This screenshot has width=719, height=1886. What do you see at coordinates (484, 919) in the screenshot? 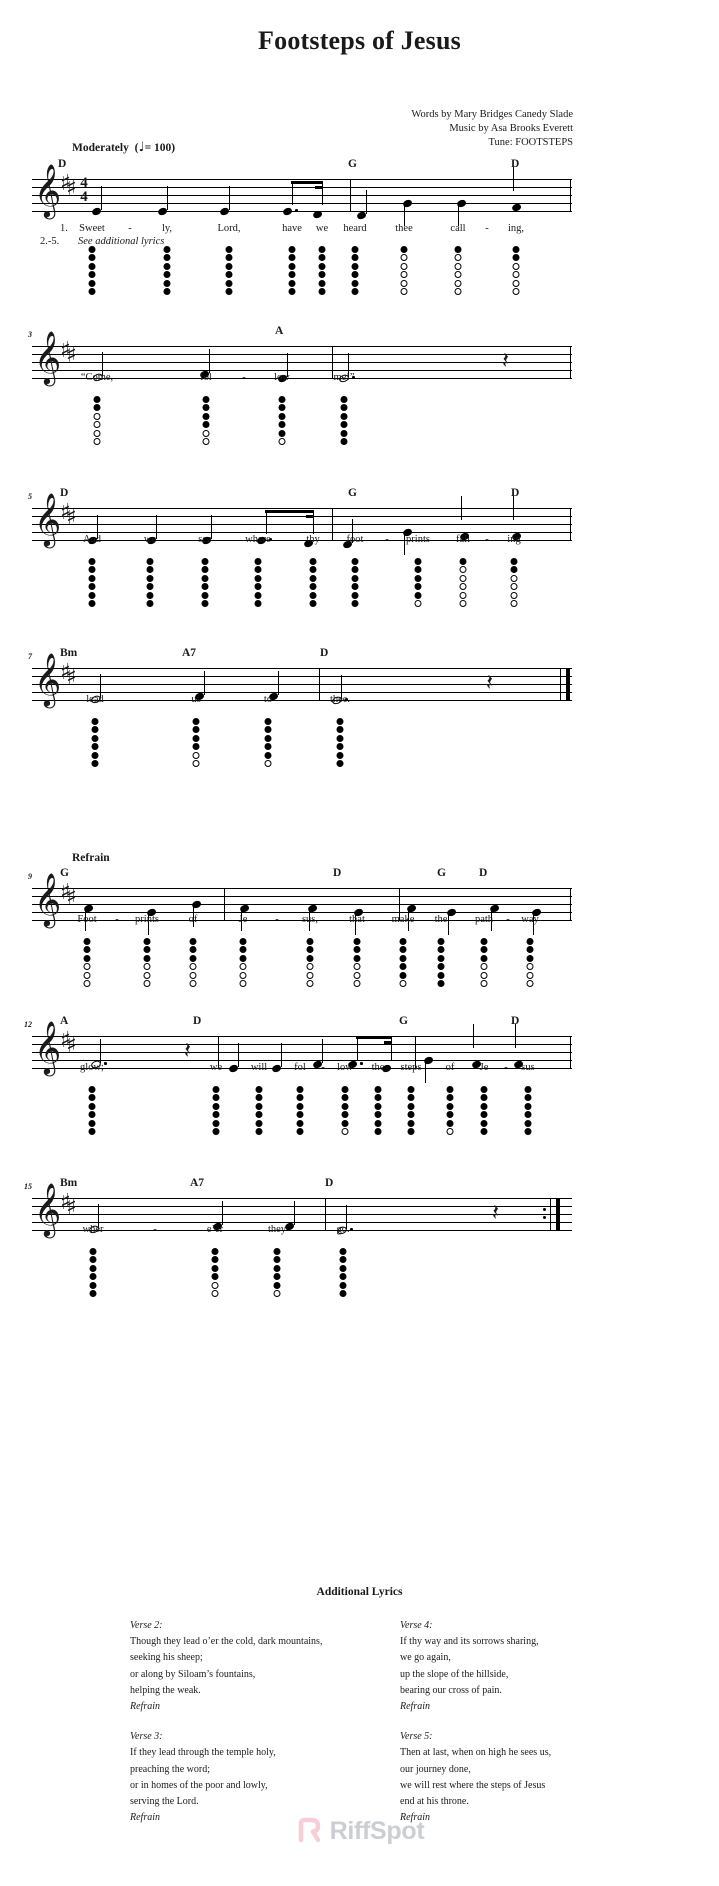
I see `lyric-syllable: path` at bounding box center [484, 919].